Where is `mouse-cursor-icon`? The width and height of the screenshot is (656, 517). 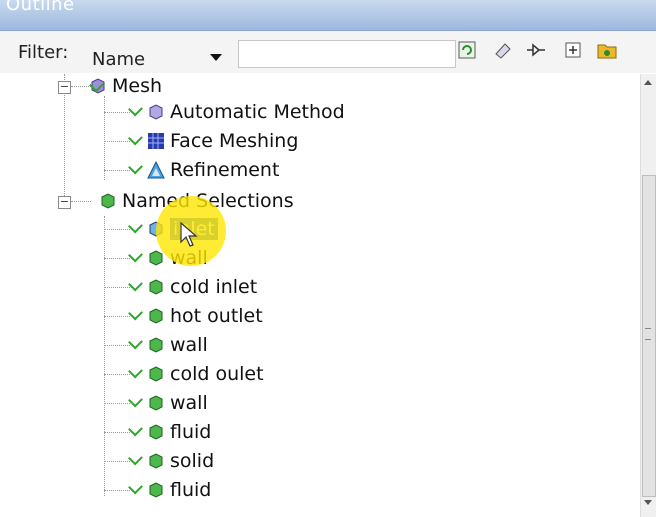 mouse-cursor-icon is located at coordinates (189, 234).